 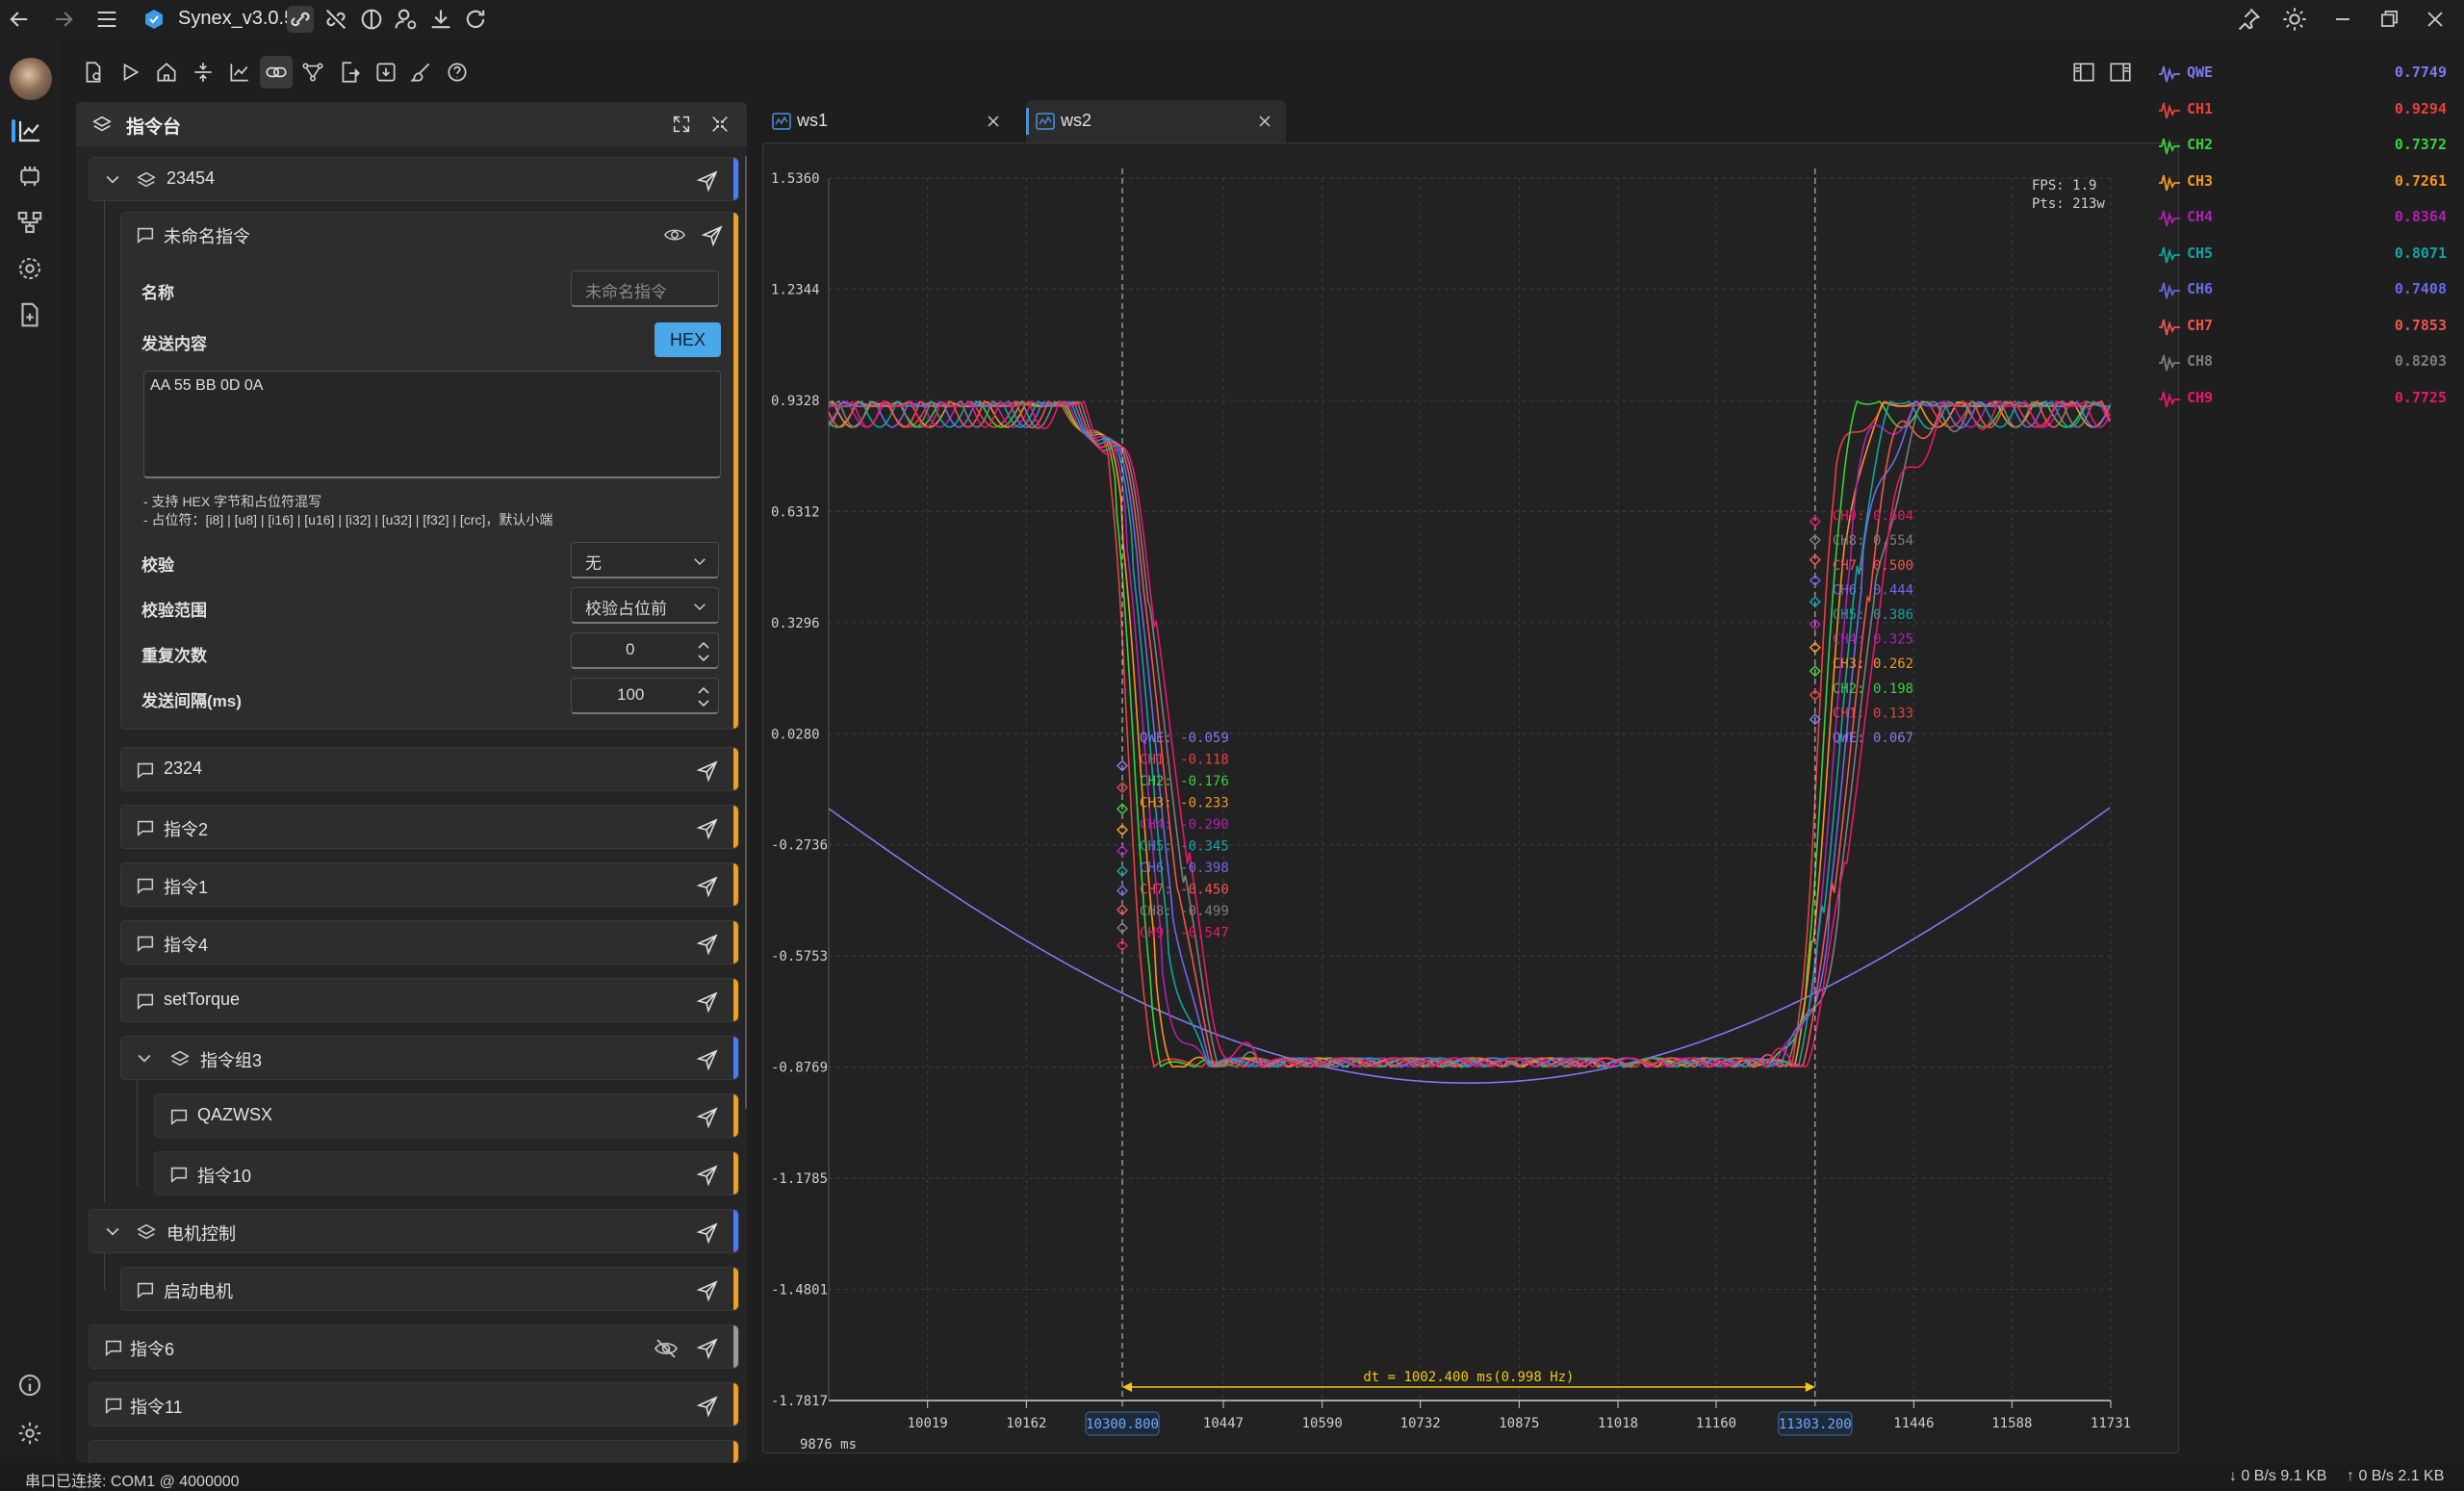 What do you see at coordinates (440, 19) in the screenshot?
I see `download-icon` at bounding box center [440, 19].